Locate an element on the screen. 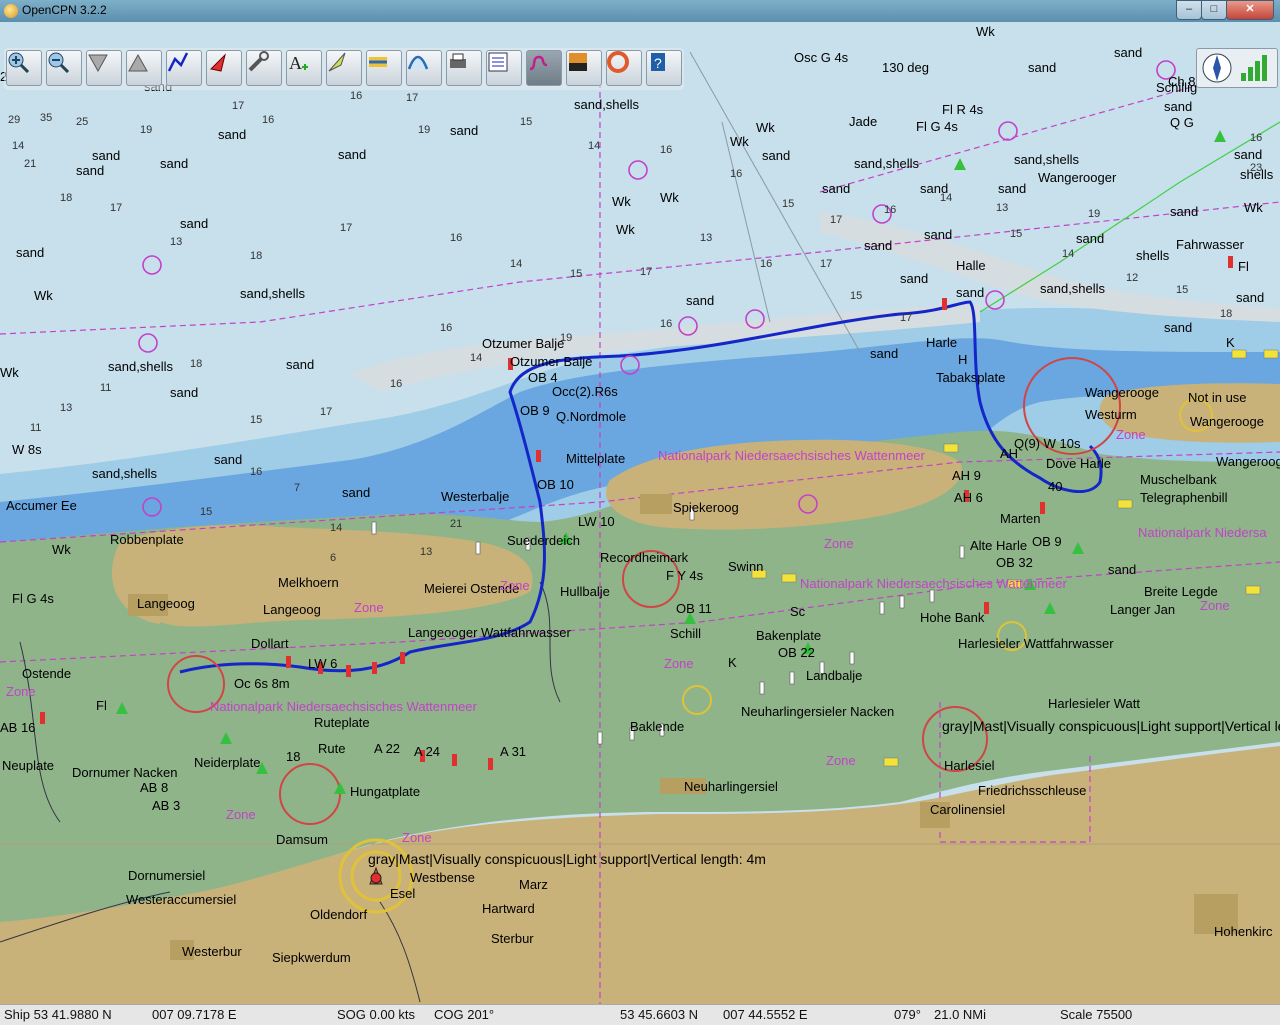  close-button: ✕ is located at coordinates (1250, 10).